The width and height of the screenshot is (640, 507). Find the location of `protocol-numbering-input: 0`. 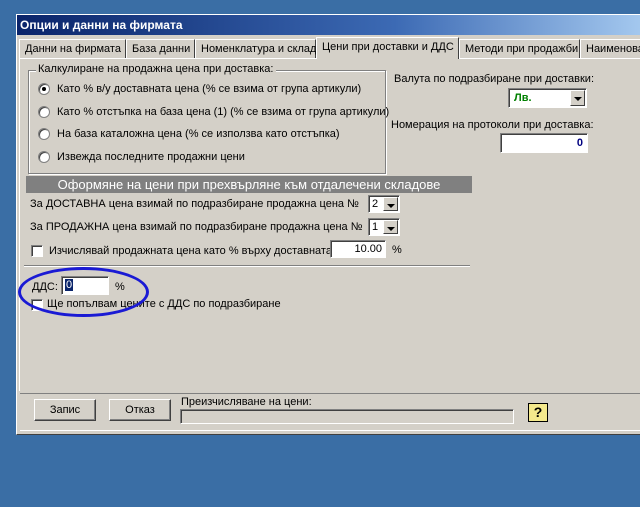

protocol-numbering-input: 0 is located at coordinates (544, 143).